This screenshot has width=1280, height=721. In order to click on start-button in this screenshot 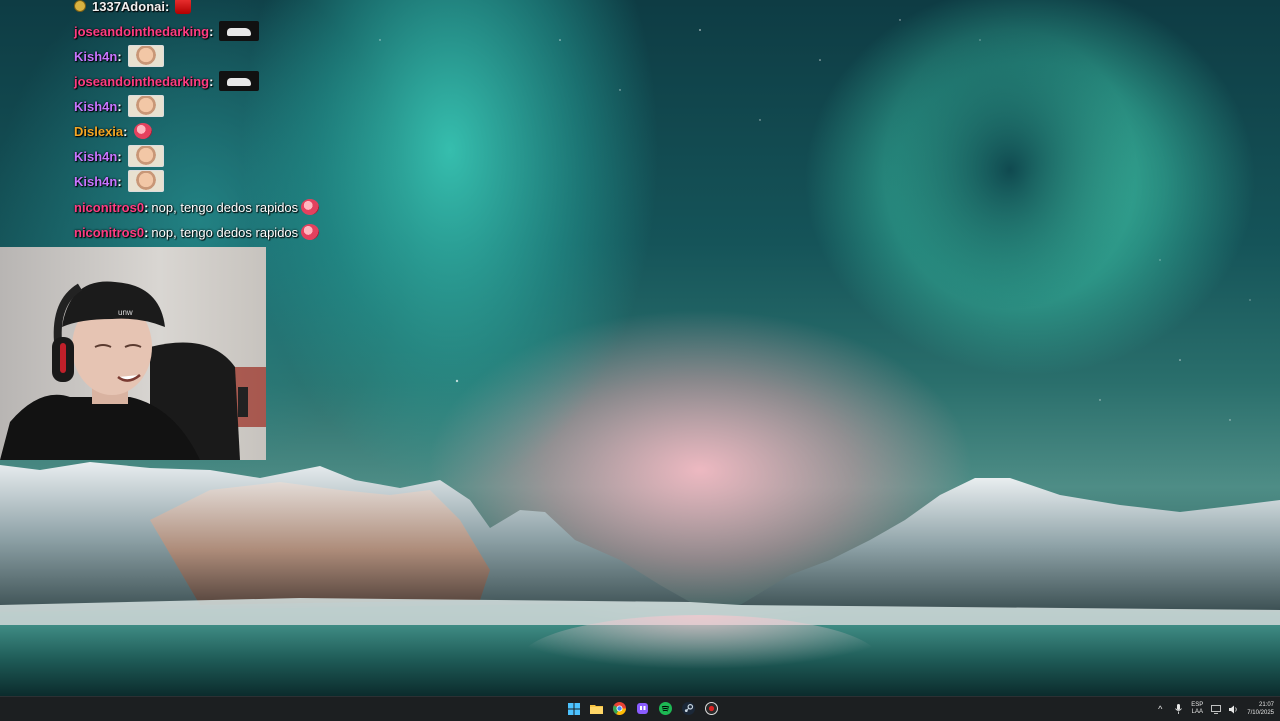, I will do `click(573, 708)`.